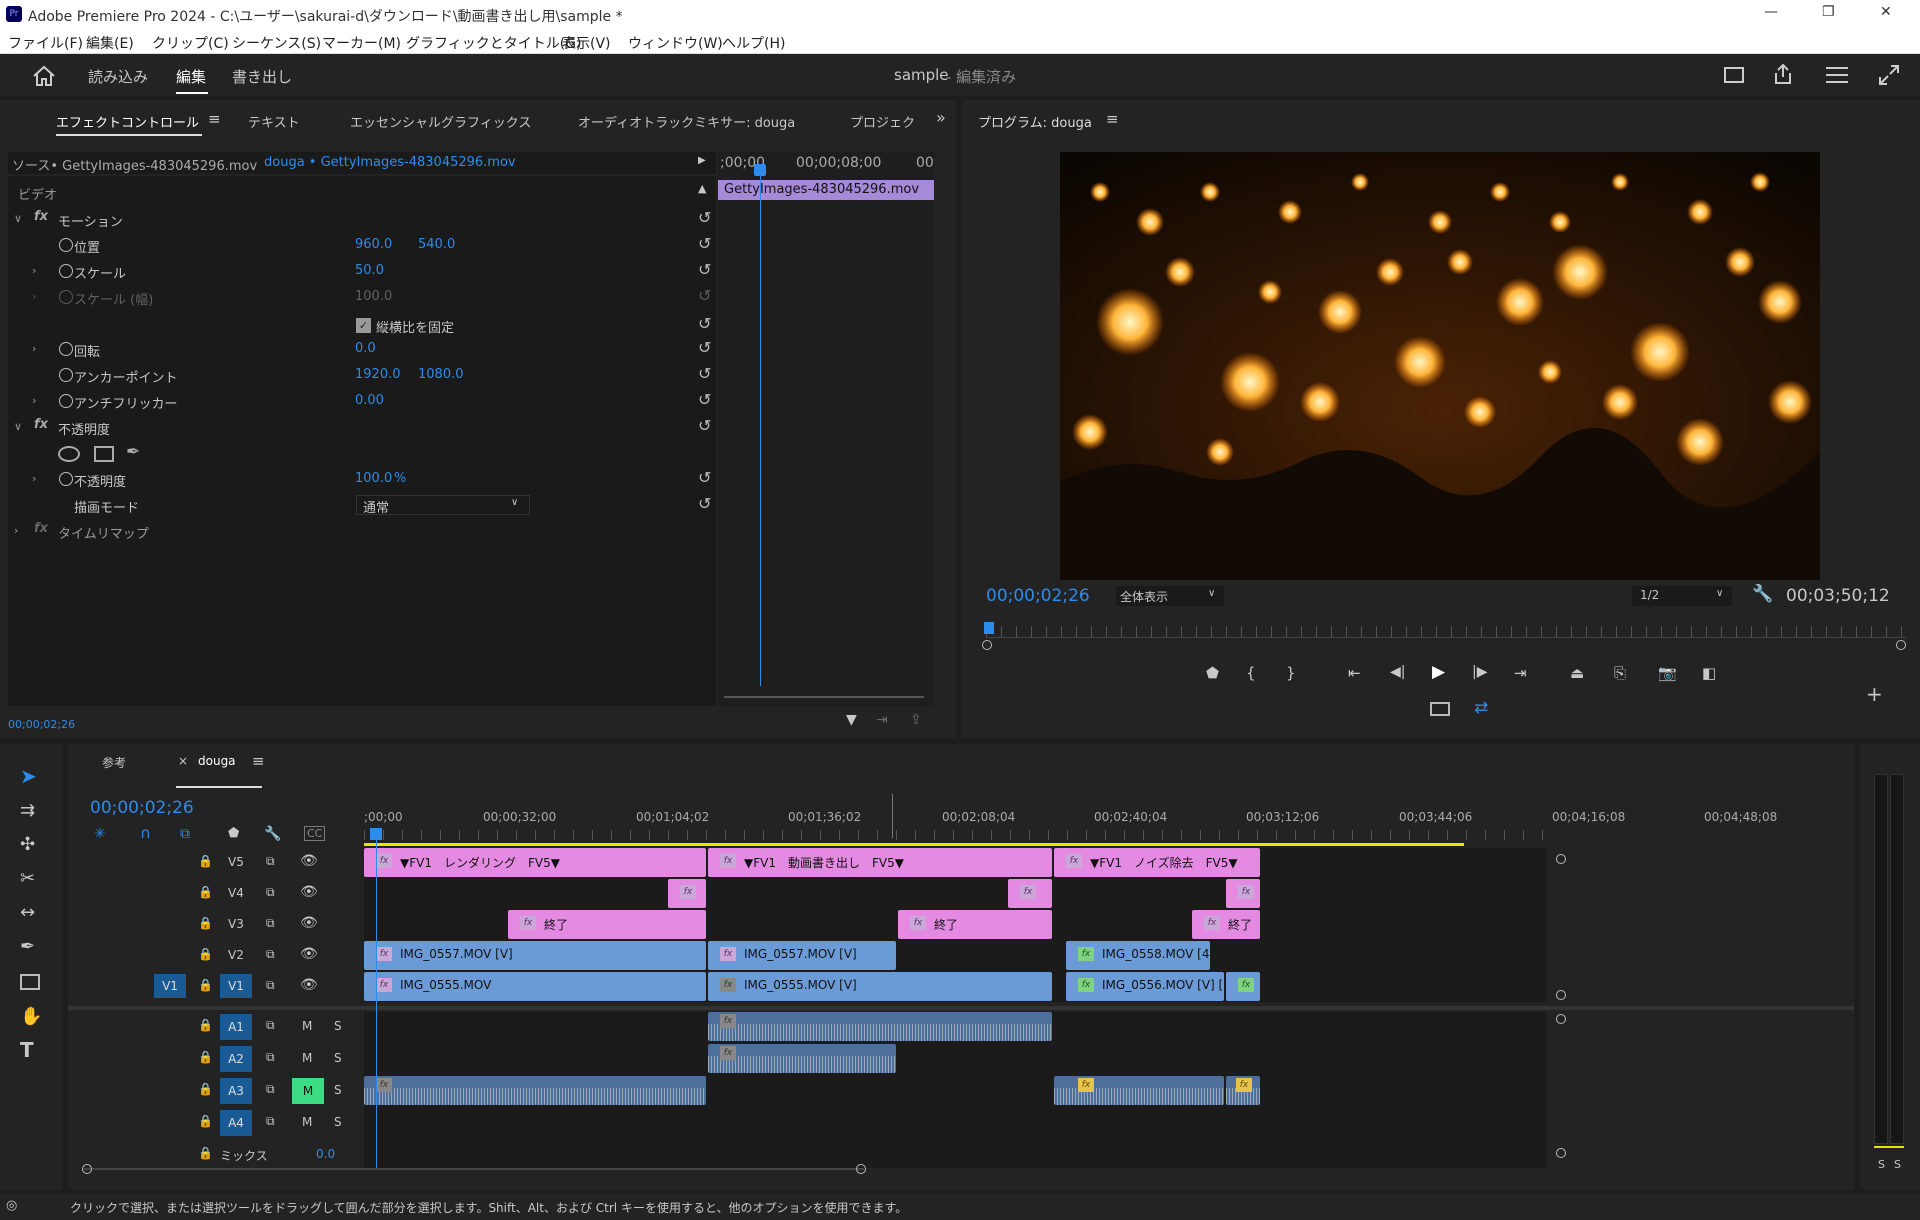 The image size is (1920, 1220). What do you see at coordinates (882, 720) in the screenshot?
I see `ripple-icon: ⇥` at bounding box center [882, 720].